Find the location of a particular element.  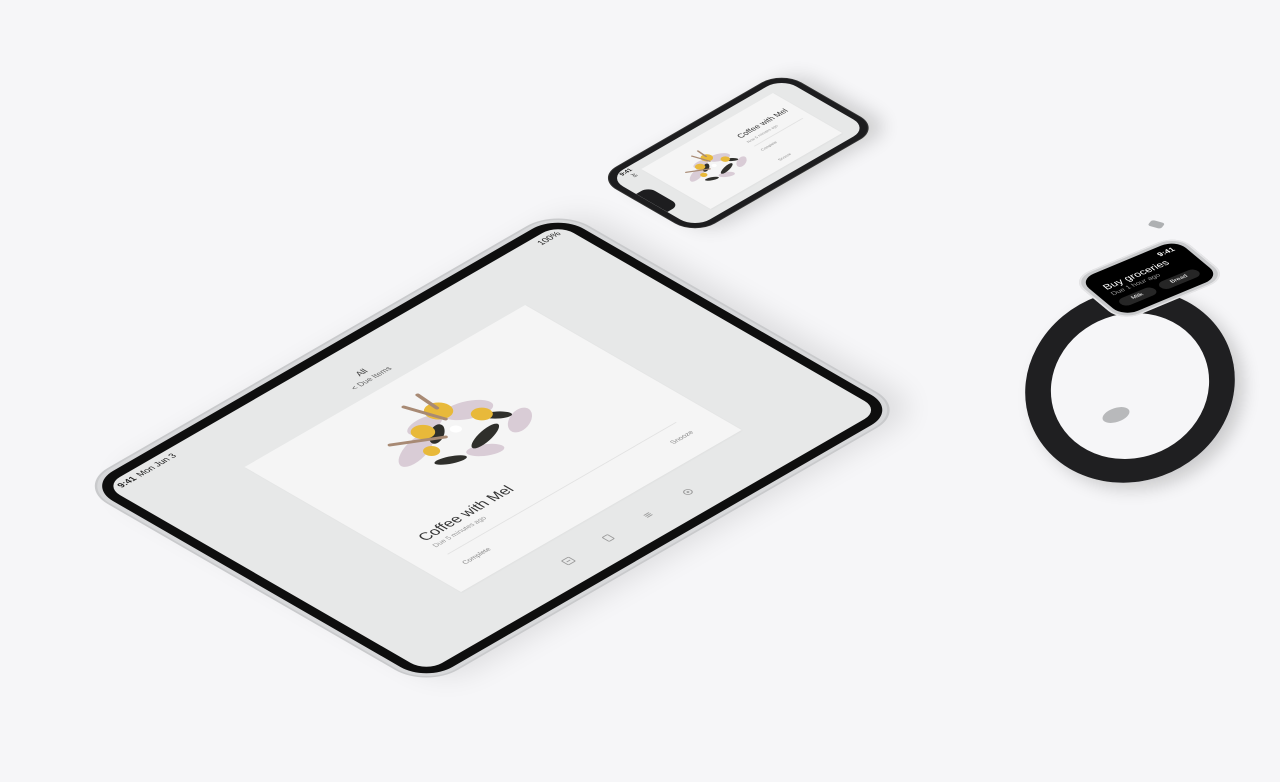

tab-scheduled-icon is located at coordinates (608, 538).